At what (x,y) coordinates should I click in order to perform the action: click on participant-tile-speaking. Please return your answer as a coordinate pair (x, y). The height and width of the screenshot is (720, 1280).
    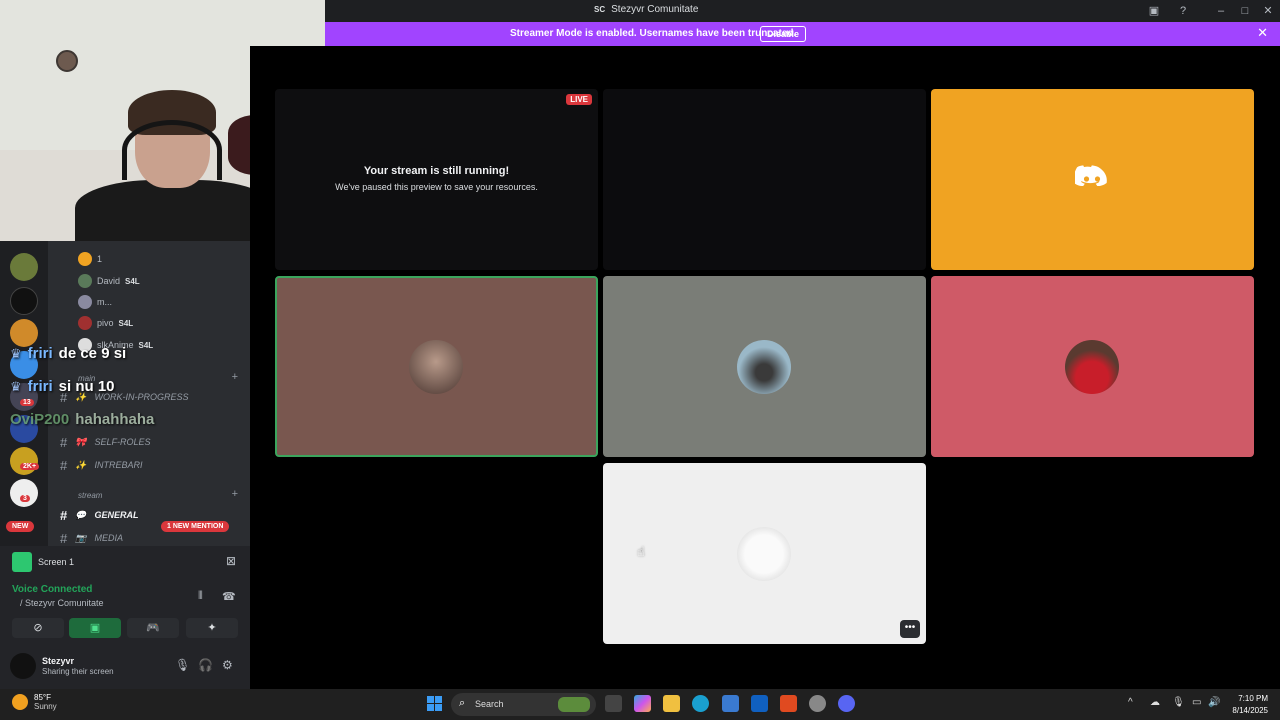
    Looking at the image, I should click on (436, 366).